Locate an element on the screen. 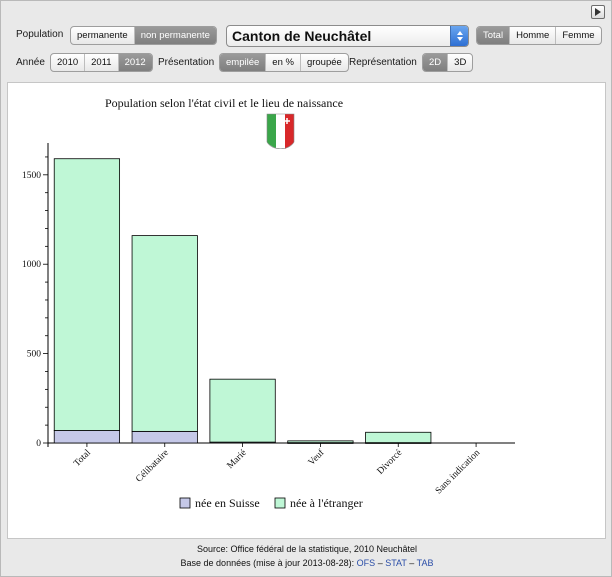 Image resolution: width=612 pixels, height=577 pixels. canton-dropdown: Canton de Neuchâtel is located at coordinates (347, 36).